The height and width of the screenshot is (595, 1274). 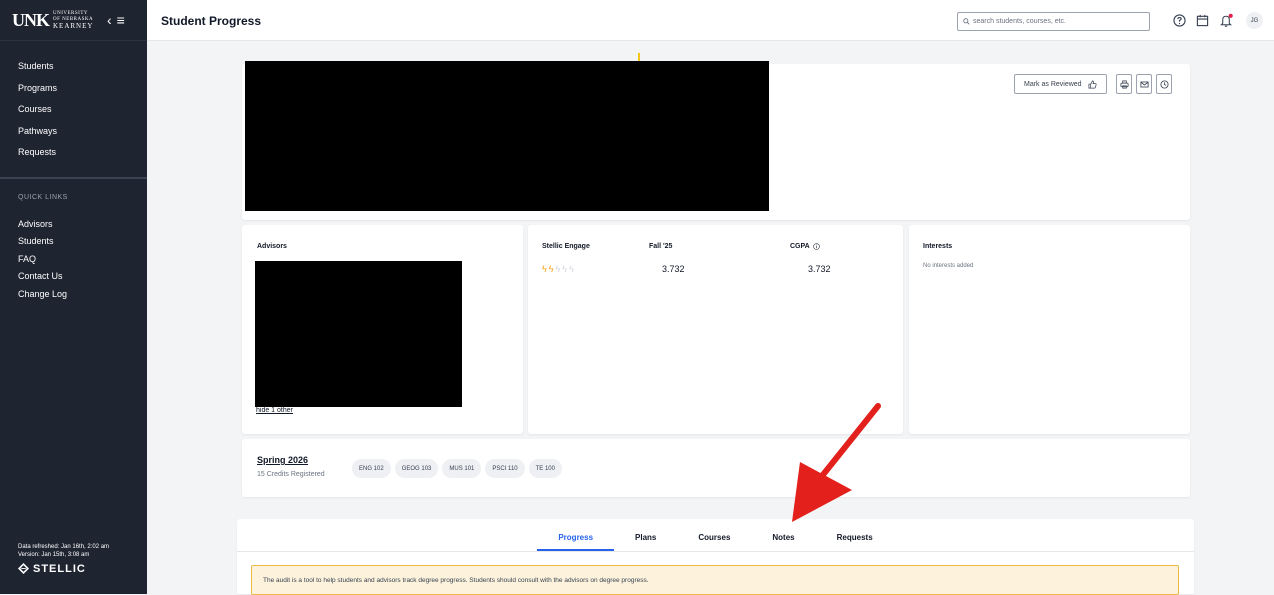 What do you see at coordinates (54, 555) in the screenshot?
I see `version-text: Version: Jan 15th, 3:08 am` at bounding box center [54, 555].